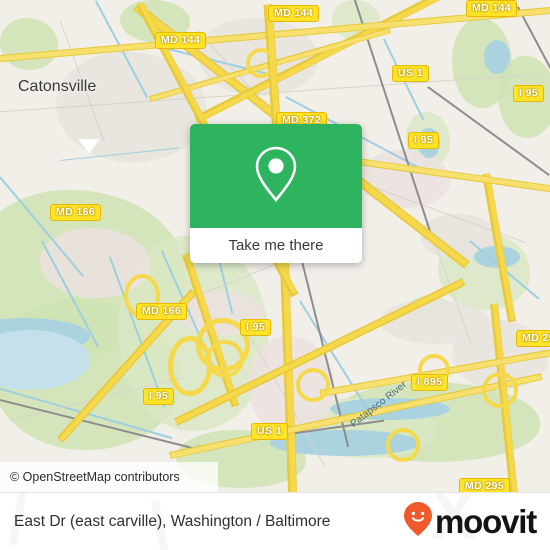 This screenshot has height=550, width=550. I want to click on map-pin-icon, so click(276, 176).